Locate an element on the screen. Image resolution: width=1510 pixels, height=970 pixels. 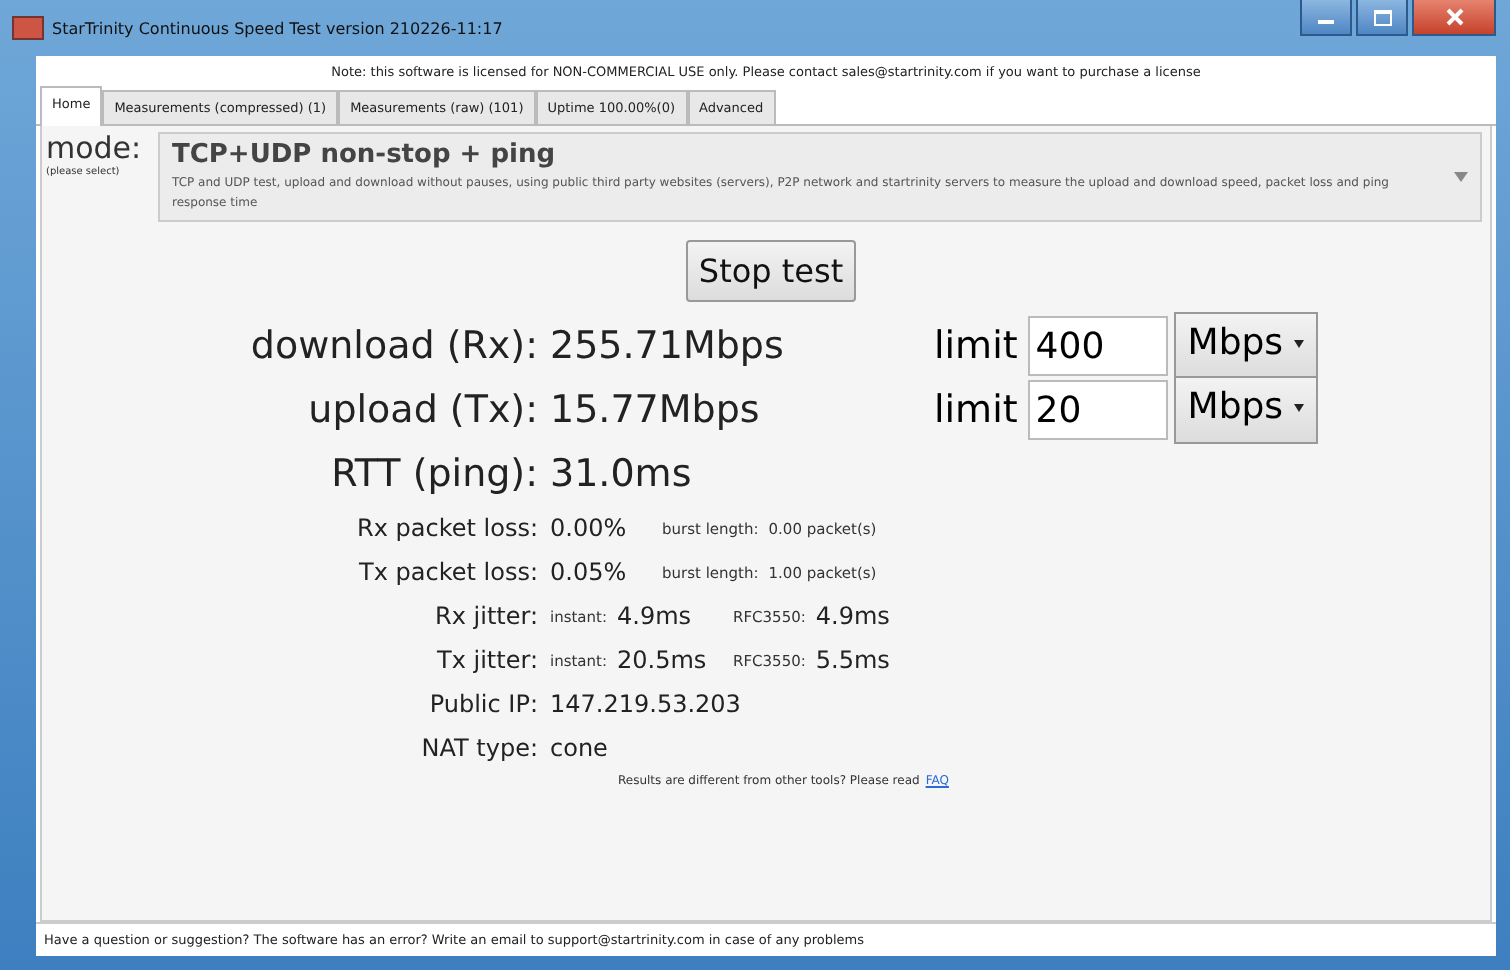
window-title: StarTrinity Continuous Speed Test version 210226-11:17 is located at coordinates (277, 28).